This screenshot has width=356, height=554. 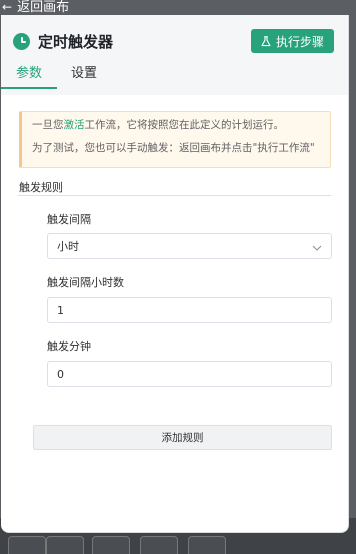 I want to click on tab-settings: 设置, so click(x=84, y=77).